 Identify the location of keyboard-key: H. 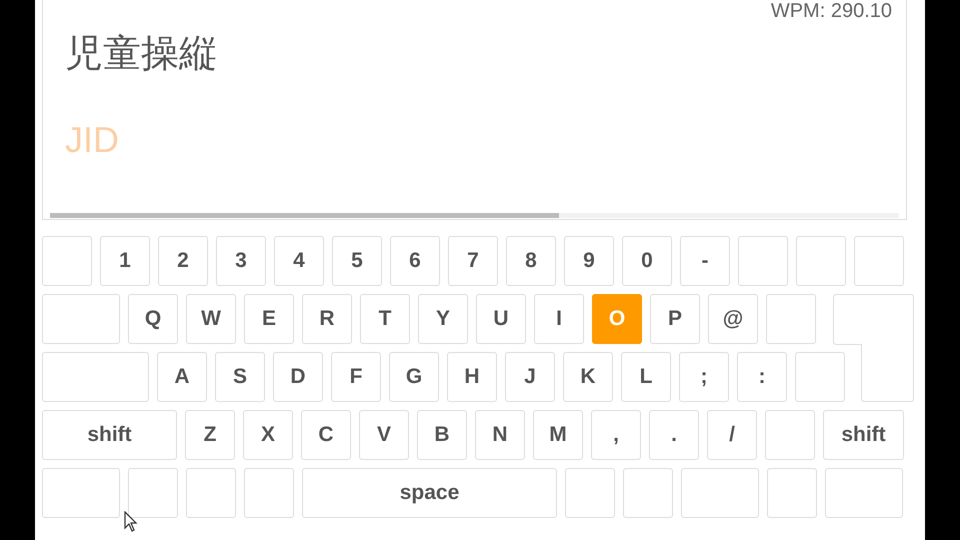
(472, 377).